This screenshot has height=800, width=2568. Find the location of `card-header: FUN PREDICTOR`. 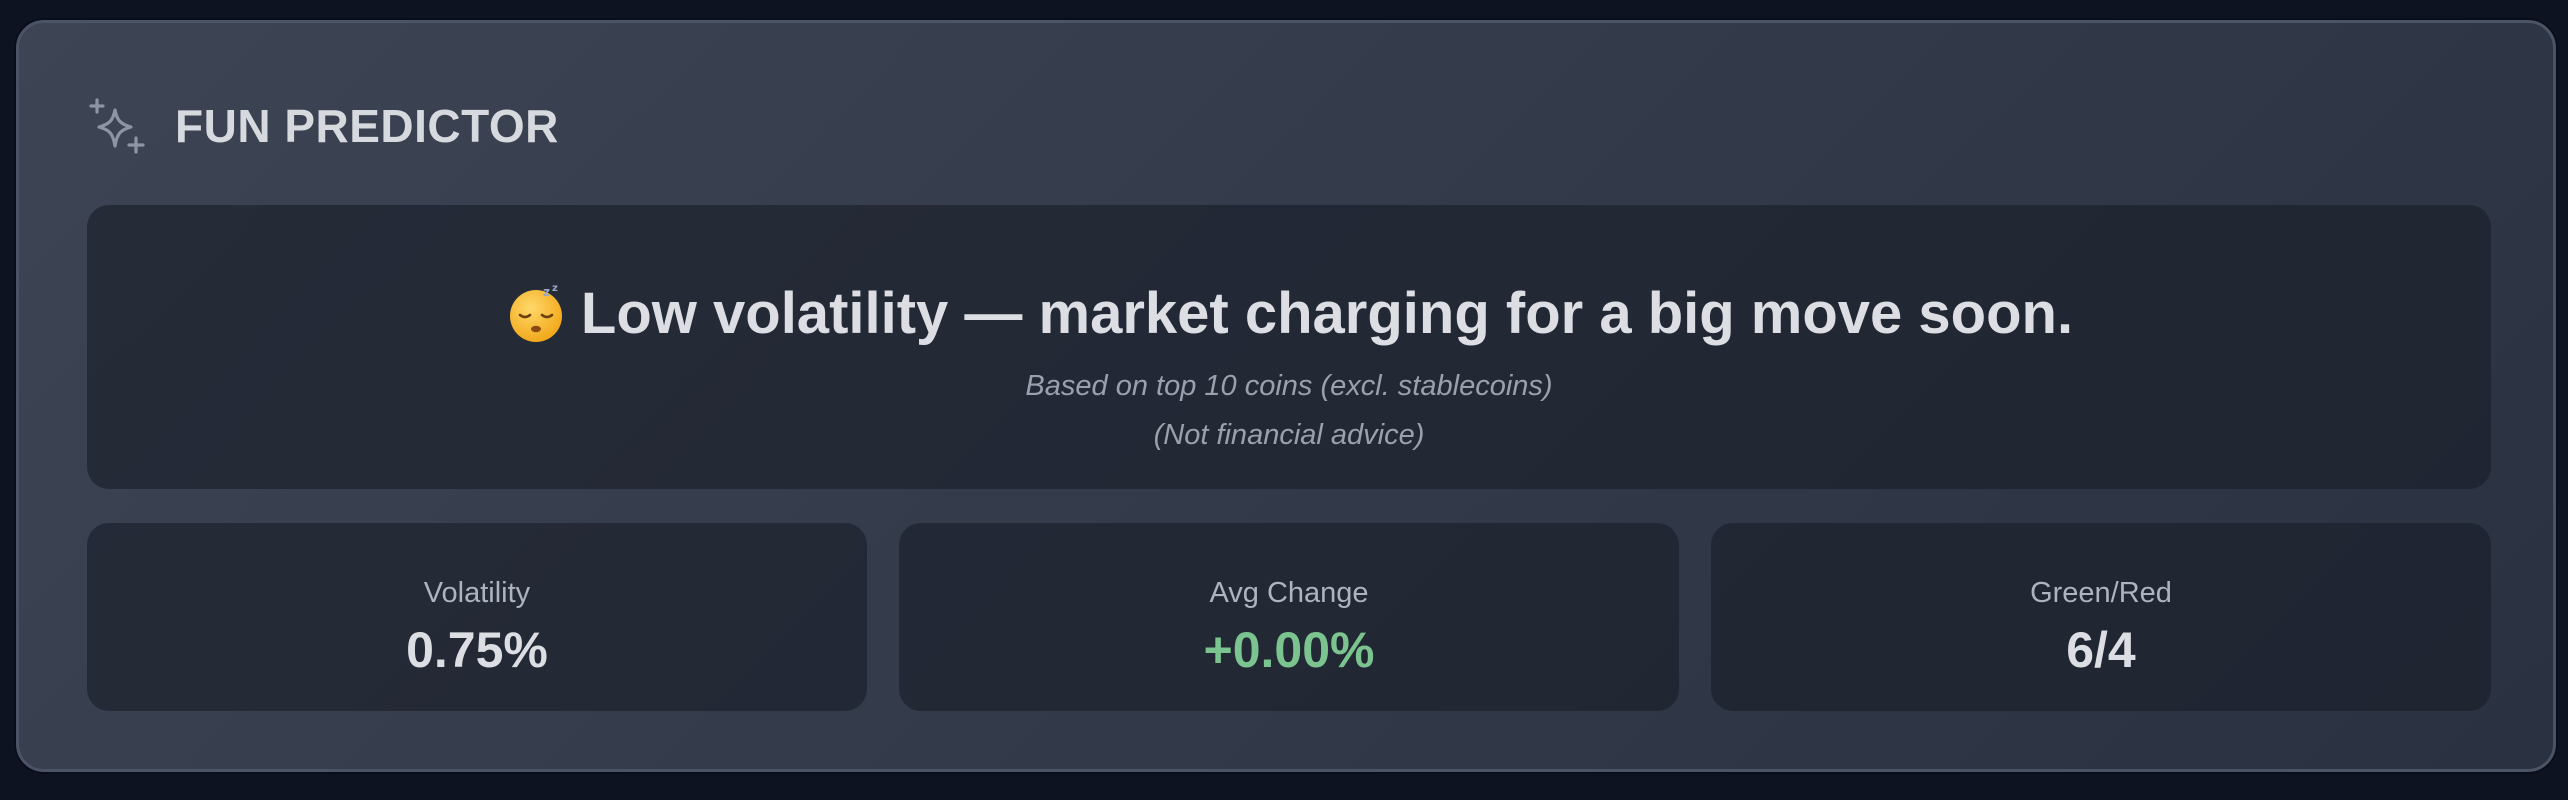

card-header: FUN PREDICTOR is located at coordinates (323, 126).